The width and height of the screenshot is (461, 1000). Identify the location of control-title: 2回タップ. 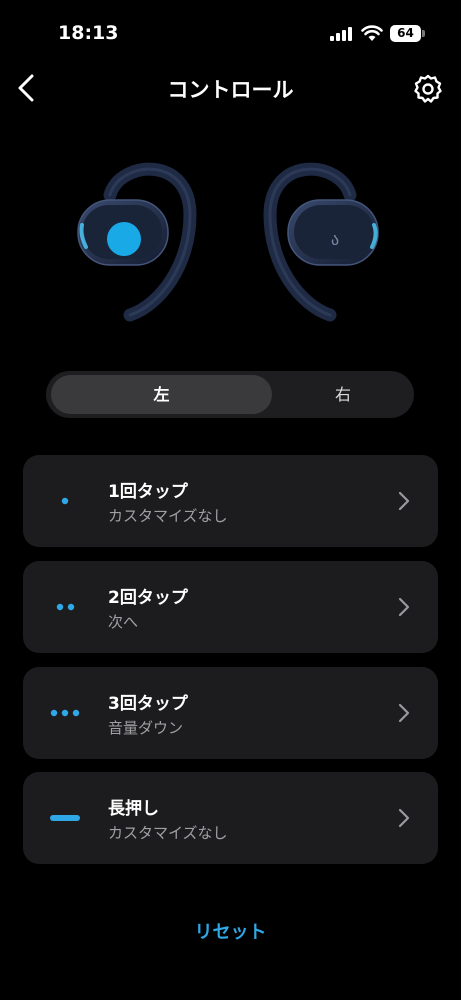
(148, 598).